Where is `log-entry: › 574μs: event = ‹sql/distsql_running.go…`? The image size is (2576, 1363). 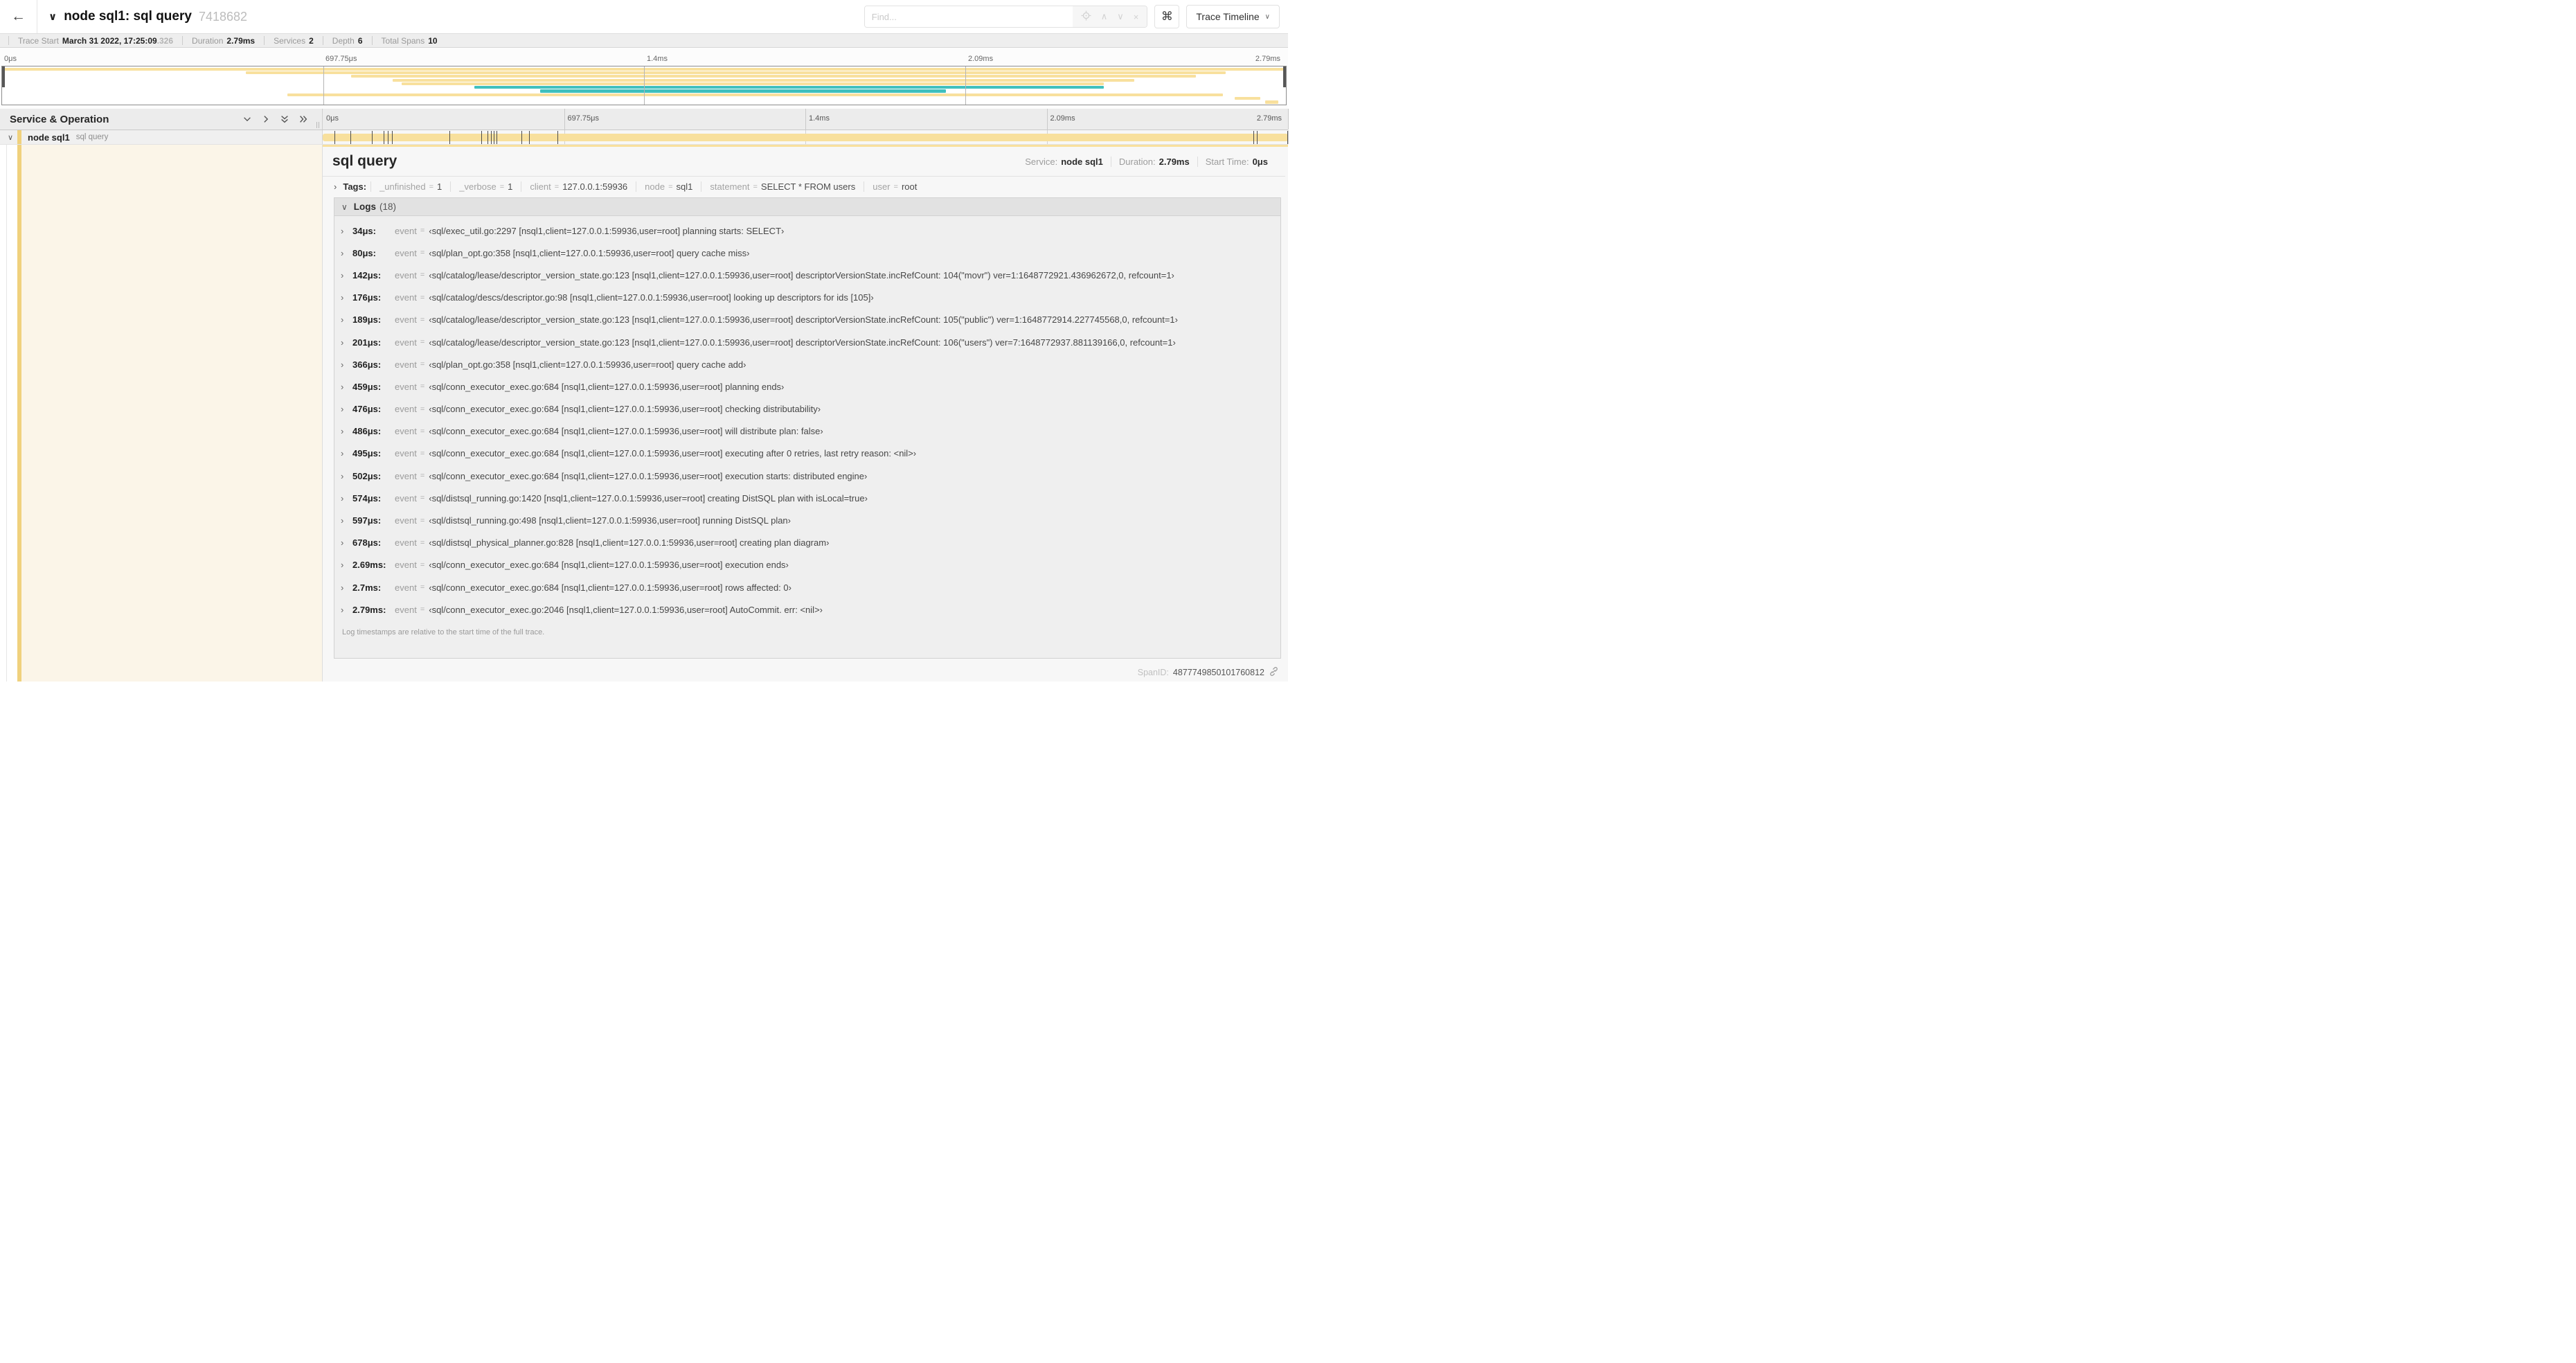 log-entry: › 574μs: event = ‹sql/distsql_running.go… is located at coordinates (809, 498).